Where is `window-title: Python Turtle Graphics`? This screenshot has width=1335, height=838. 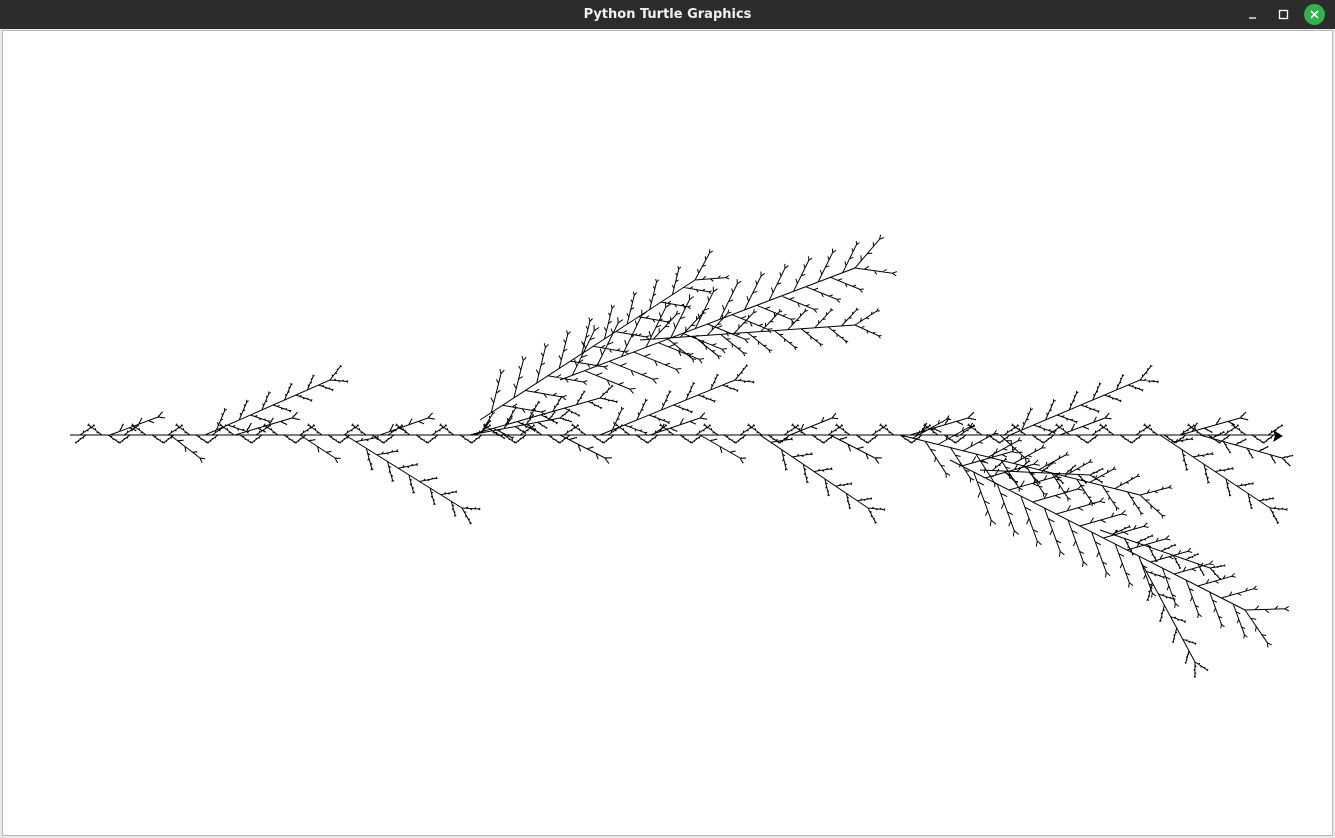 window-title: Python Turtle Graphics is located at coordinates (667, 14).